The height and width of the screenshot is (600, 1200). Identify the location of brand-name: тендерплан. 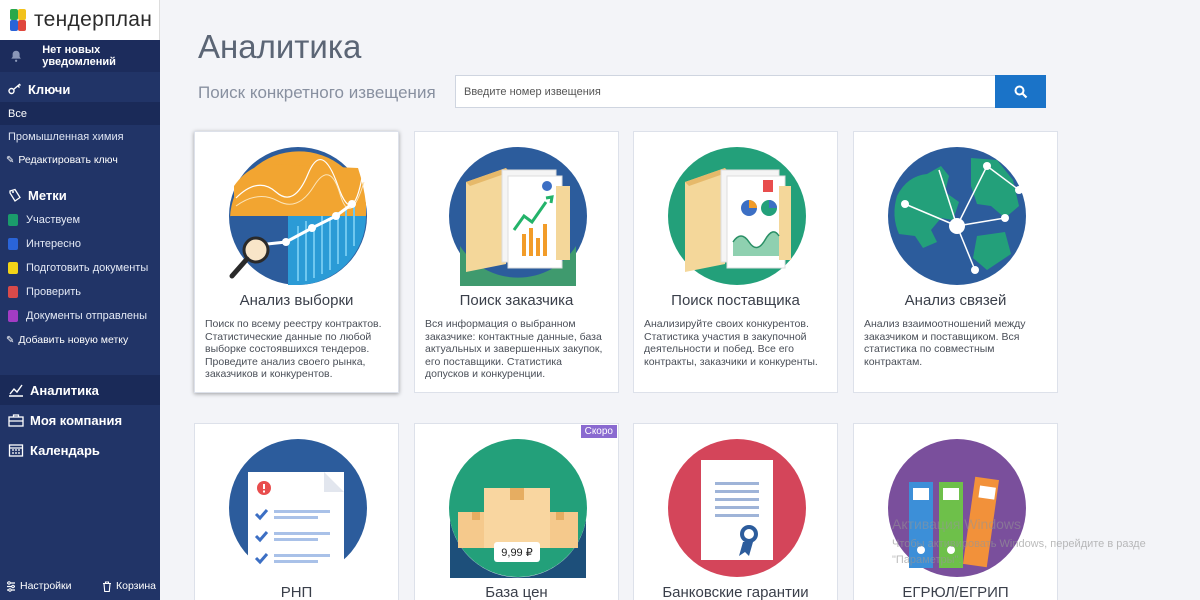
(93, 19).